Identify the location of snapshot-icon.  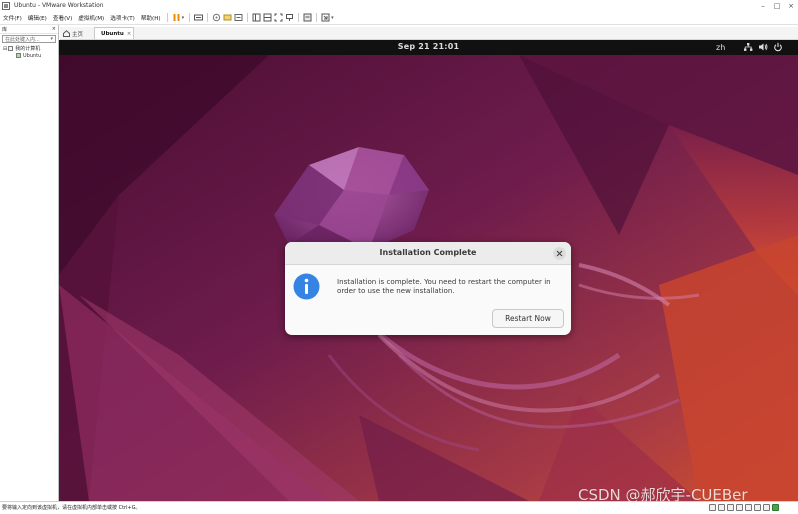
(216, 17).